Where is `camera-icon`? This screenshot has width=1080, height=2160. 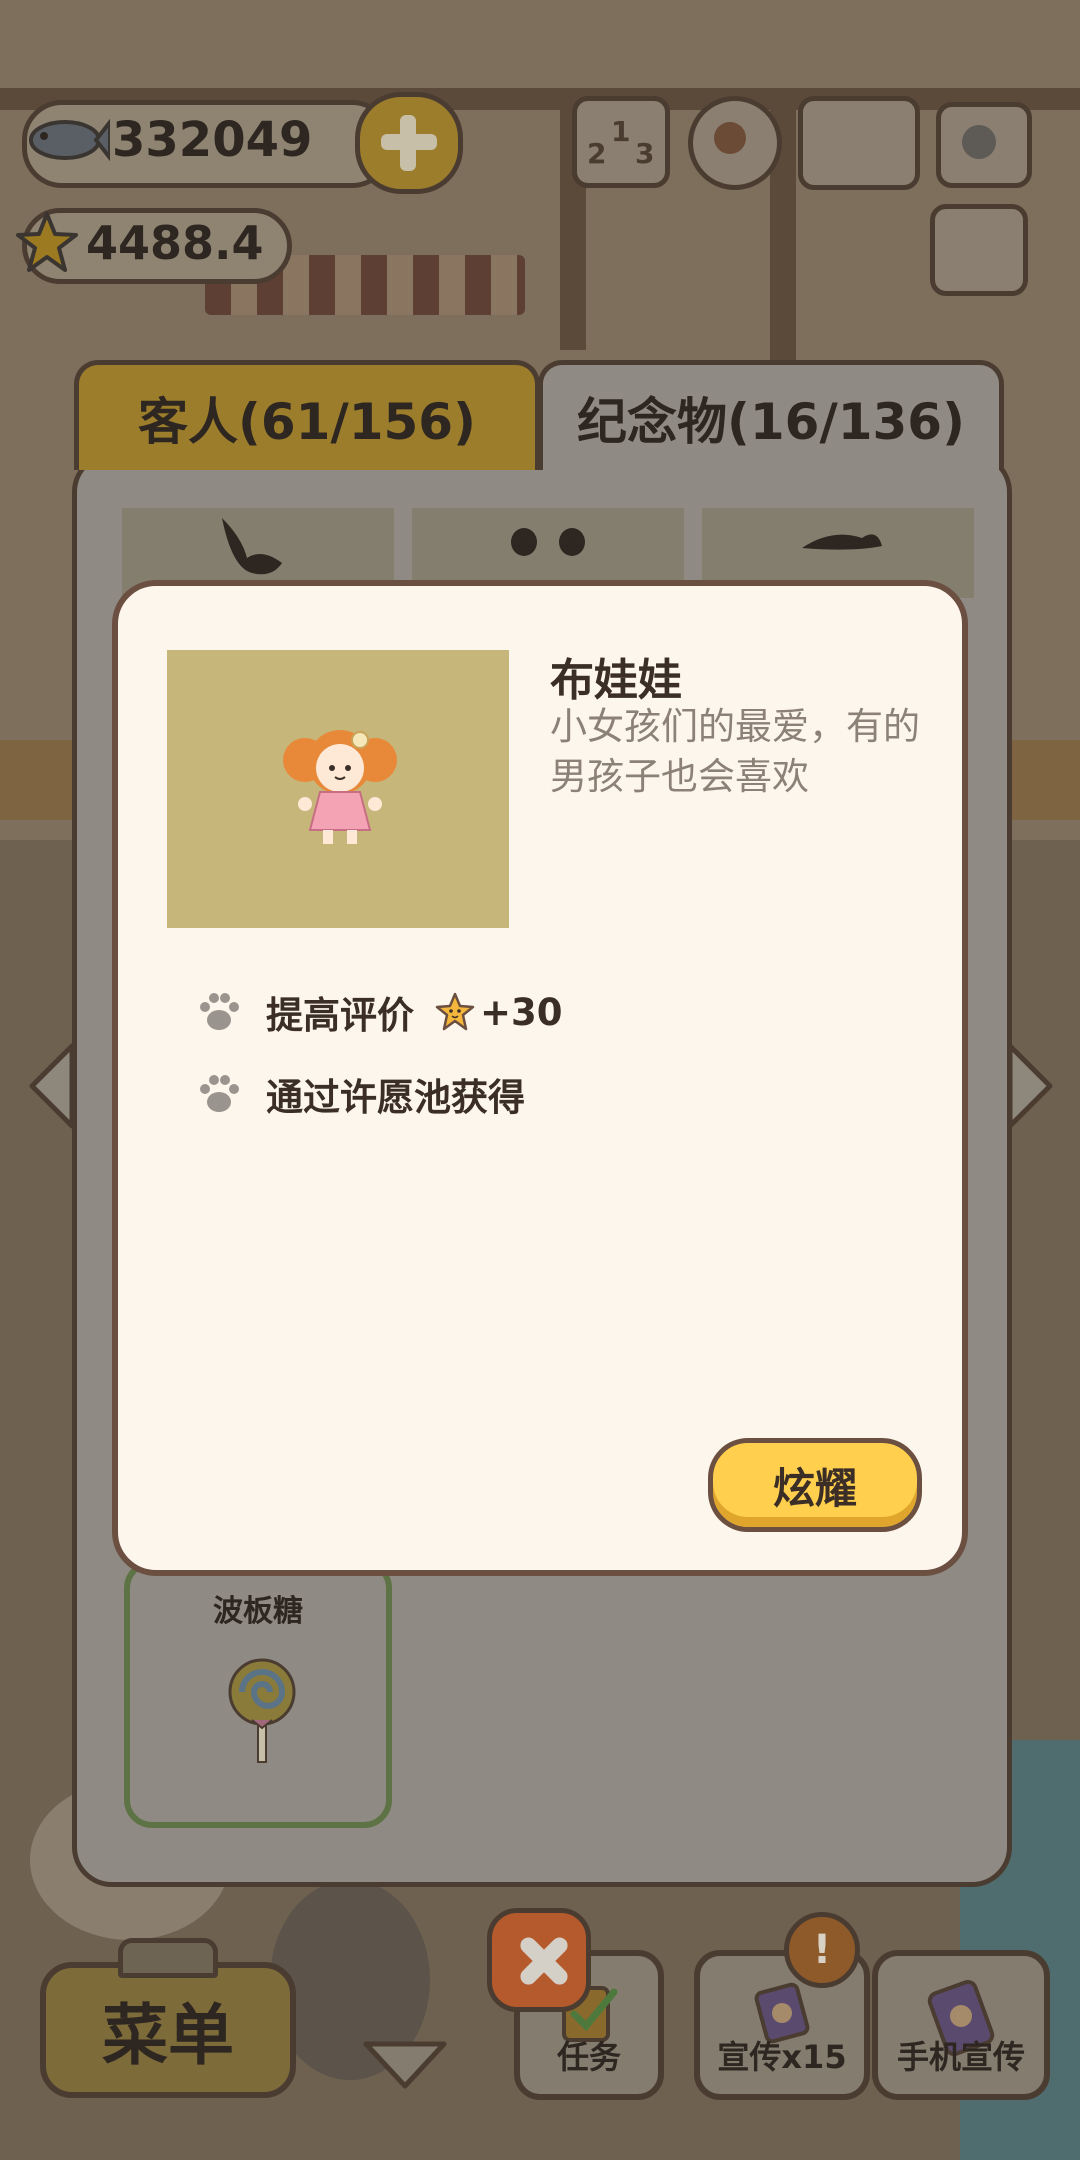 camera-icon is located at coordinates (984, 145).